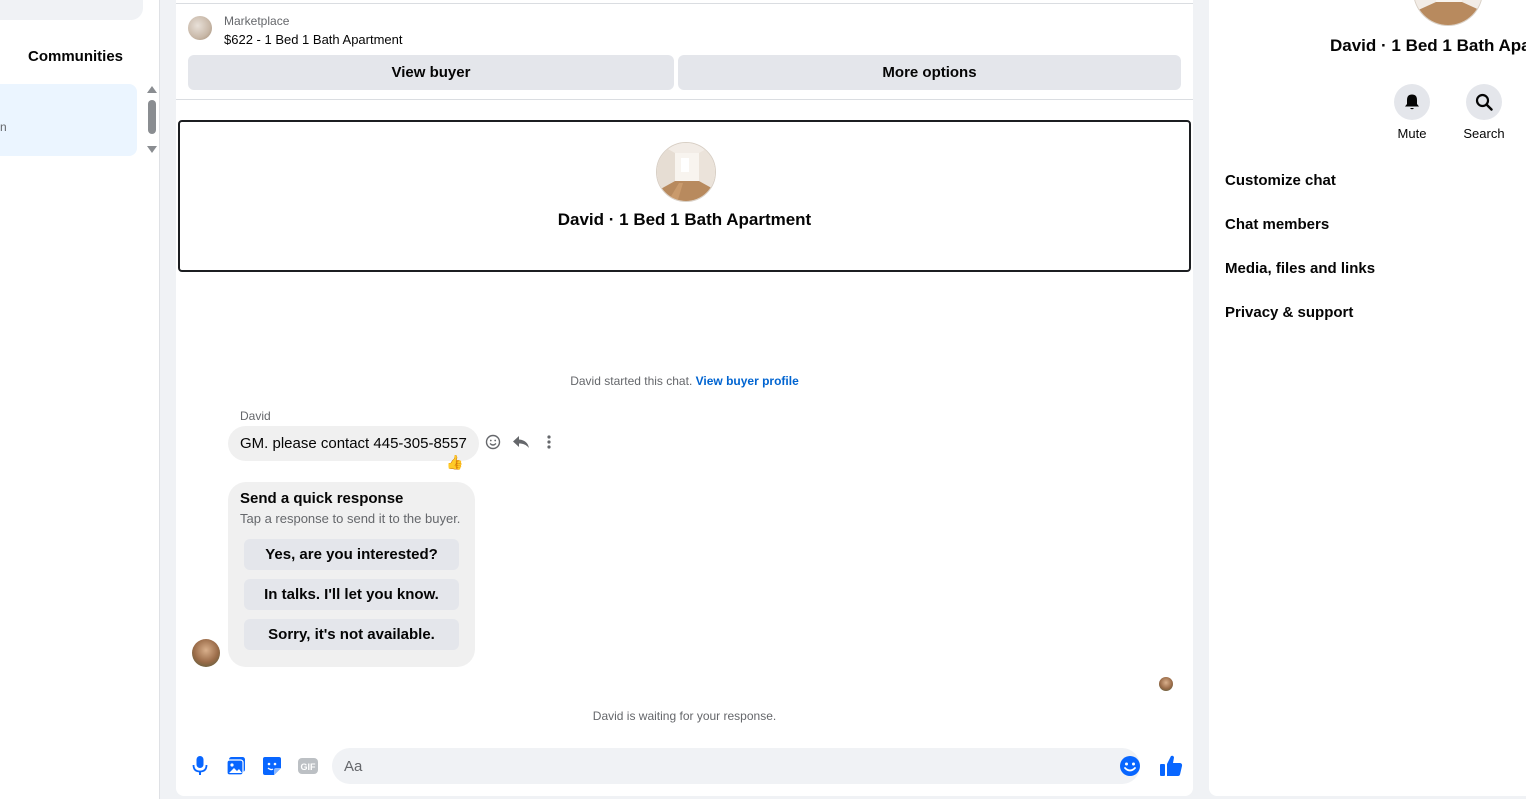  I want to click on message-bubble: GM. please contact 445-305-8557, so click(353, 443).